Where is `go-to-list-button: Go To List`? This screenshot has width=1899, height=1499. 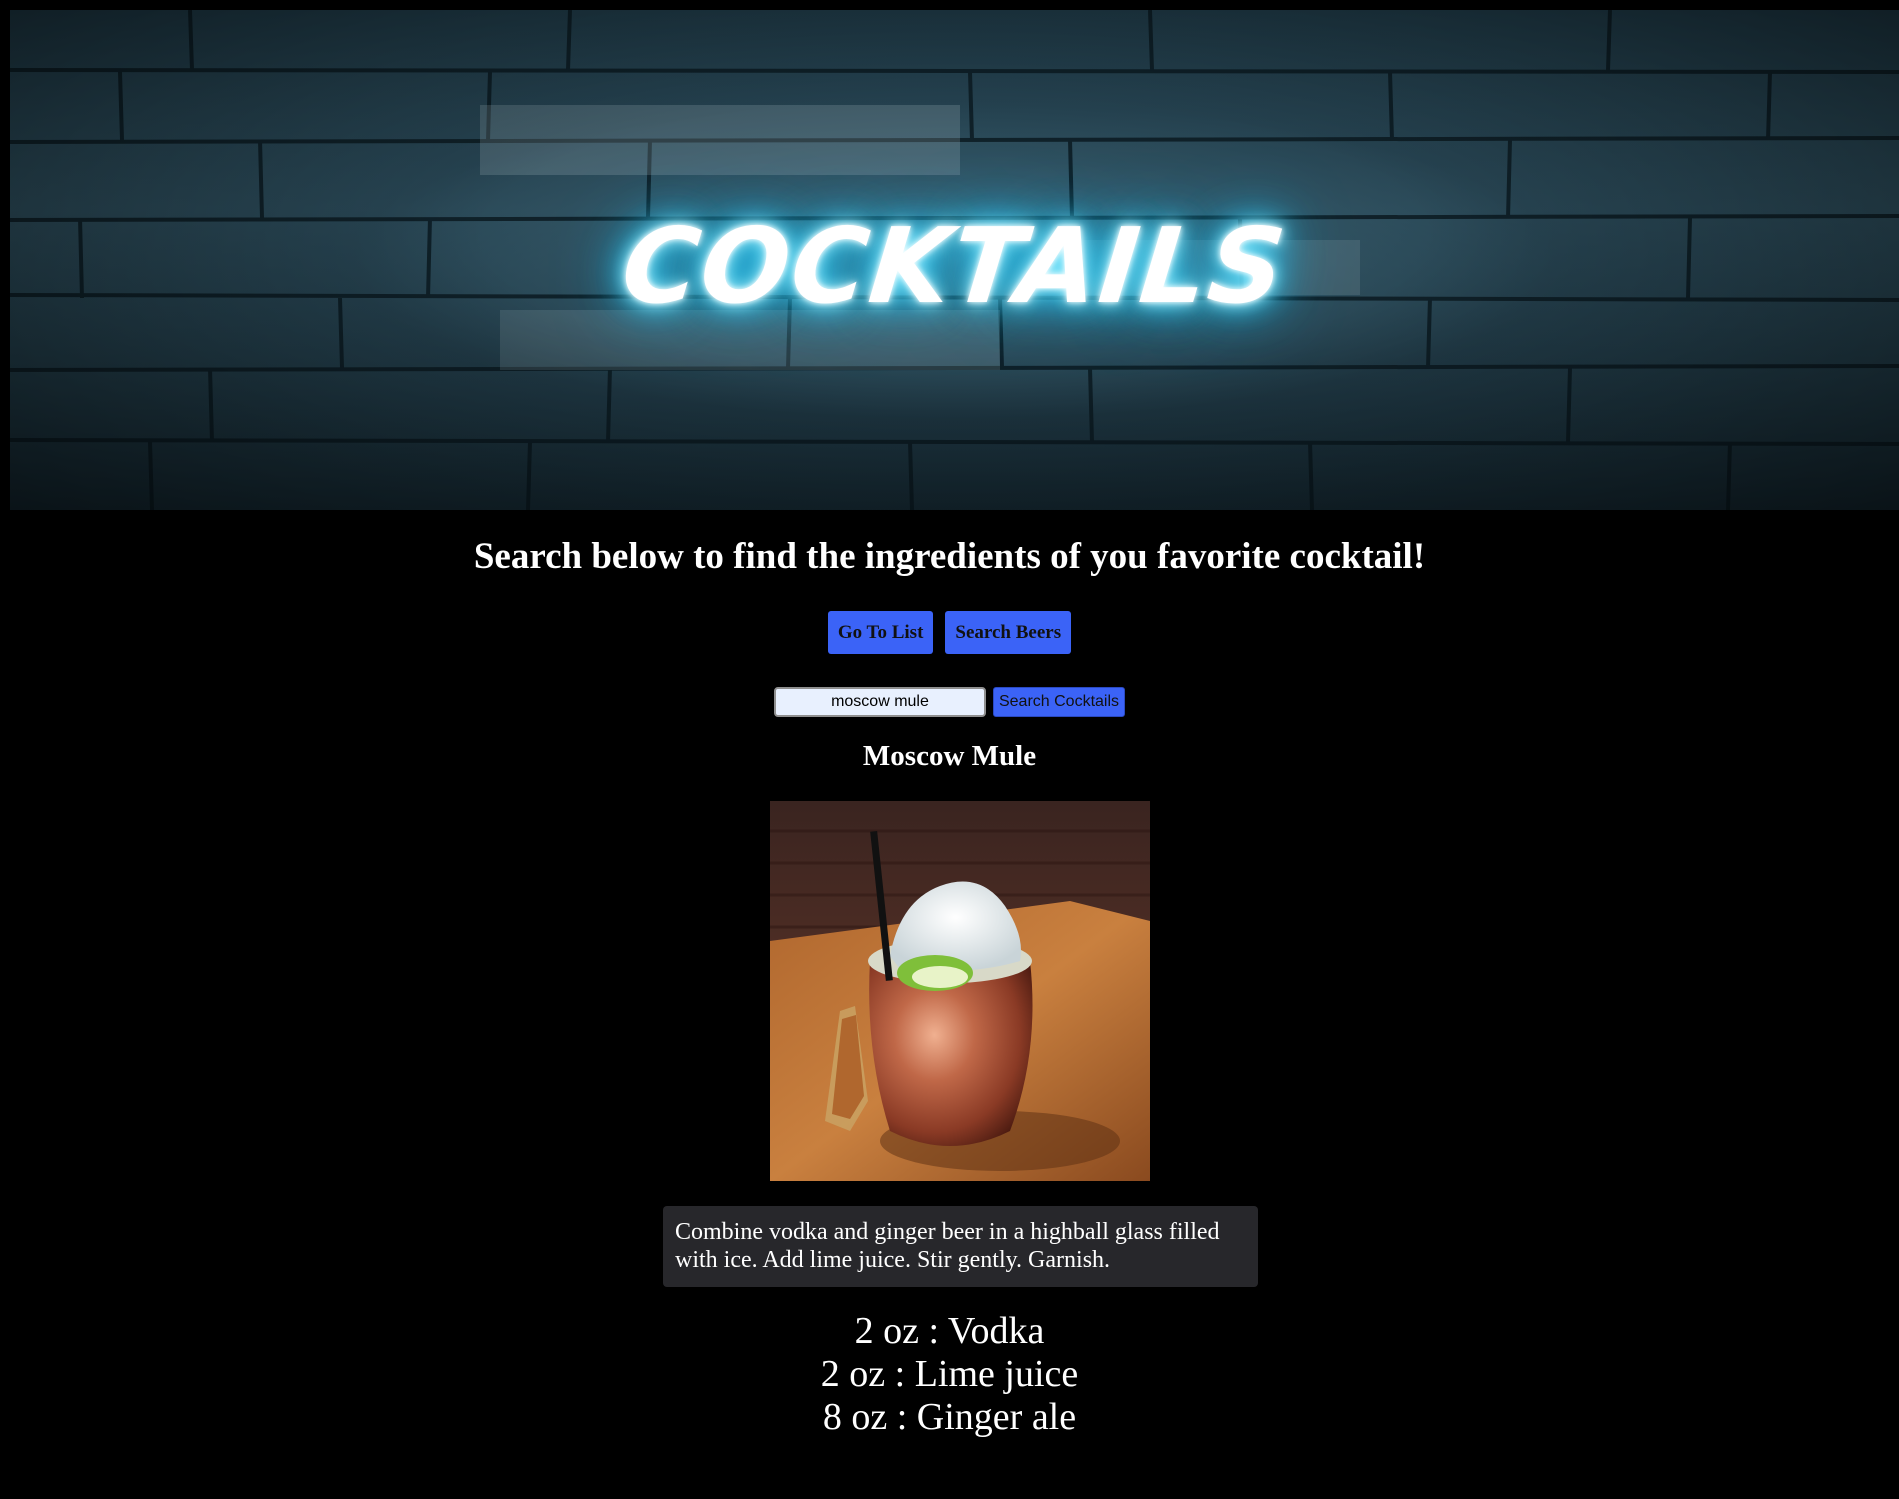
go-to-list-button: Go To List is located at coordinates (880, 632).